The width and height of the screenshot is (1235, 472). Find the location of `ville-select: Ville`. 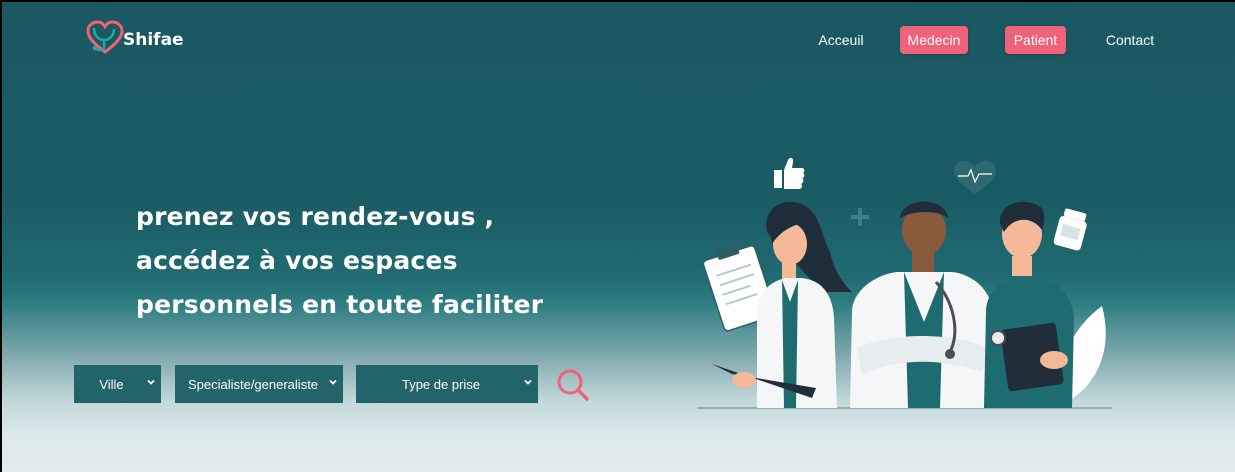

ville-select: Ville is located at coordinates (117, 384).